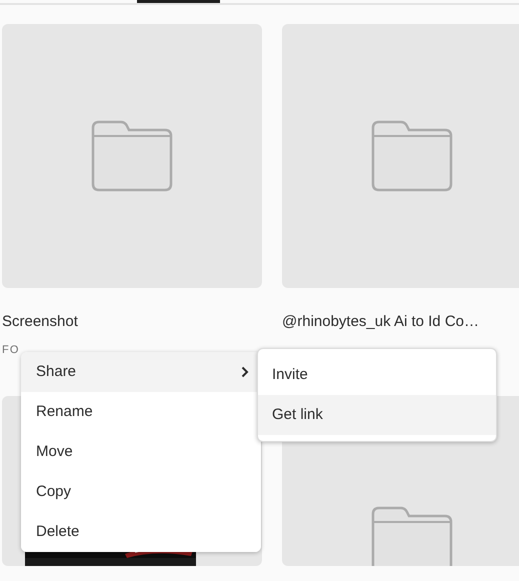 This screenshot has height=581, width=519. Describe the element at coordinates (377, 375) in the screenshot. I see `menu-item: Invite` at that location.